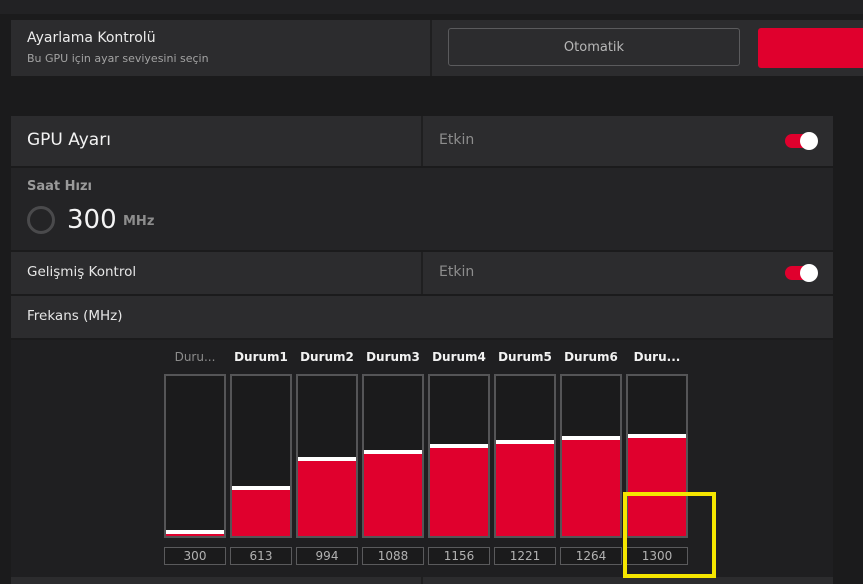 Image resolution: width=863 pixels, height=584 pixels. Describe the element at coordinates (118, 58) in the screenshot. I see `tuning-control-subtitle: Bu GPU için ayar seviyesini seçin` at that location.